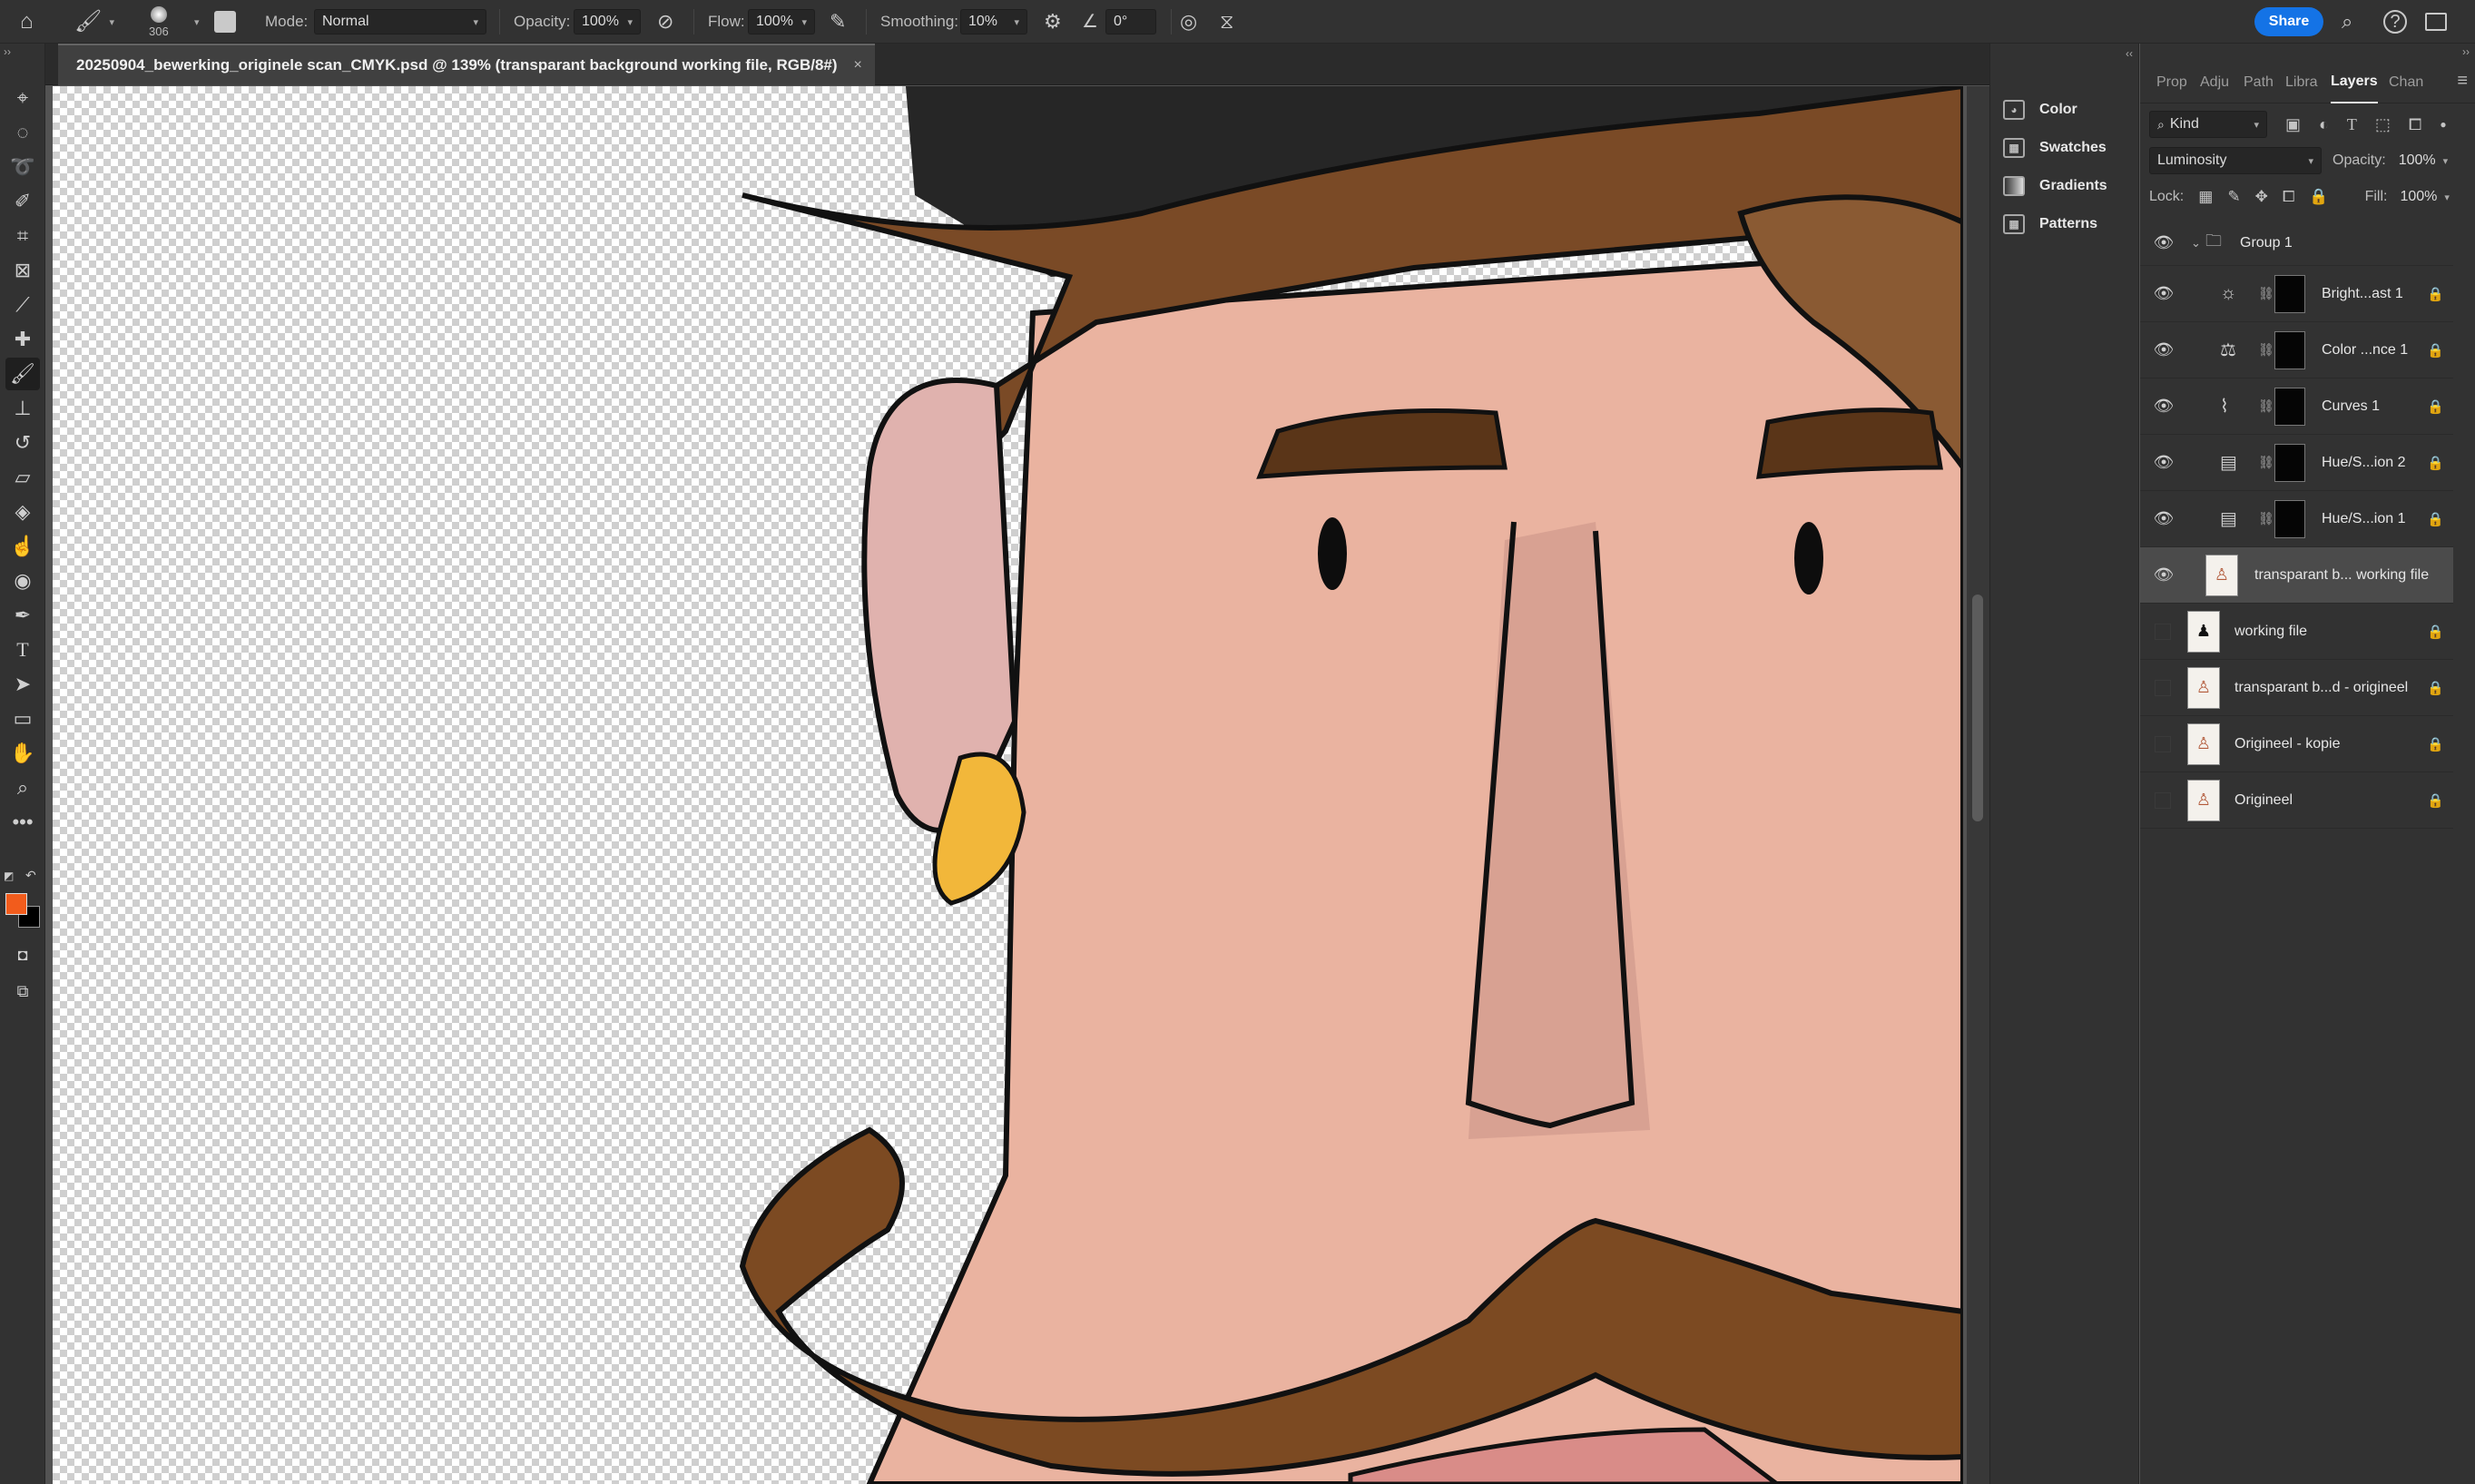 The image size is (2475, 1484). Describe the element at coordinates (1226, 22) in the screenshot. I see `symmetry-button: ⧖` at that location.